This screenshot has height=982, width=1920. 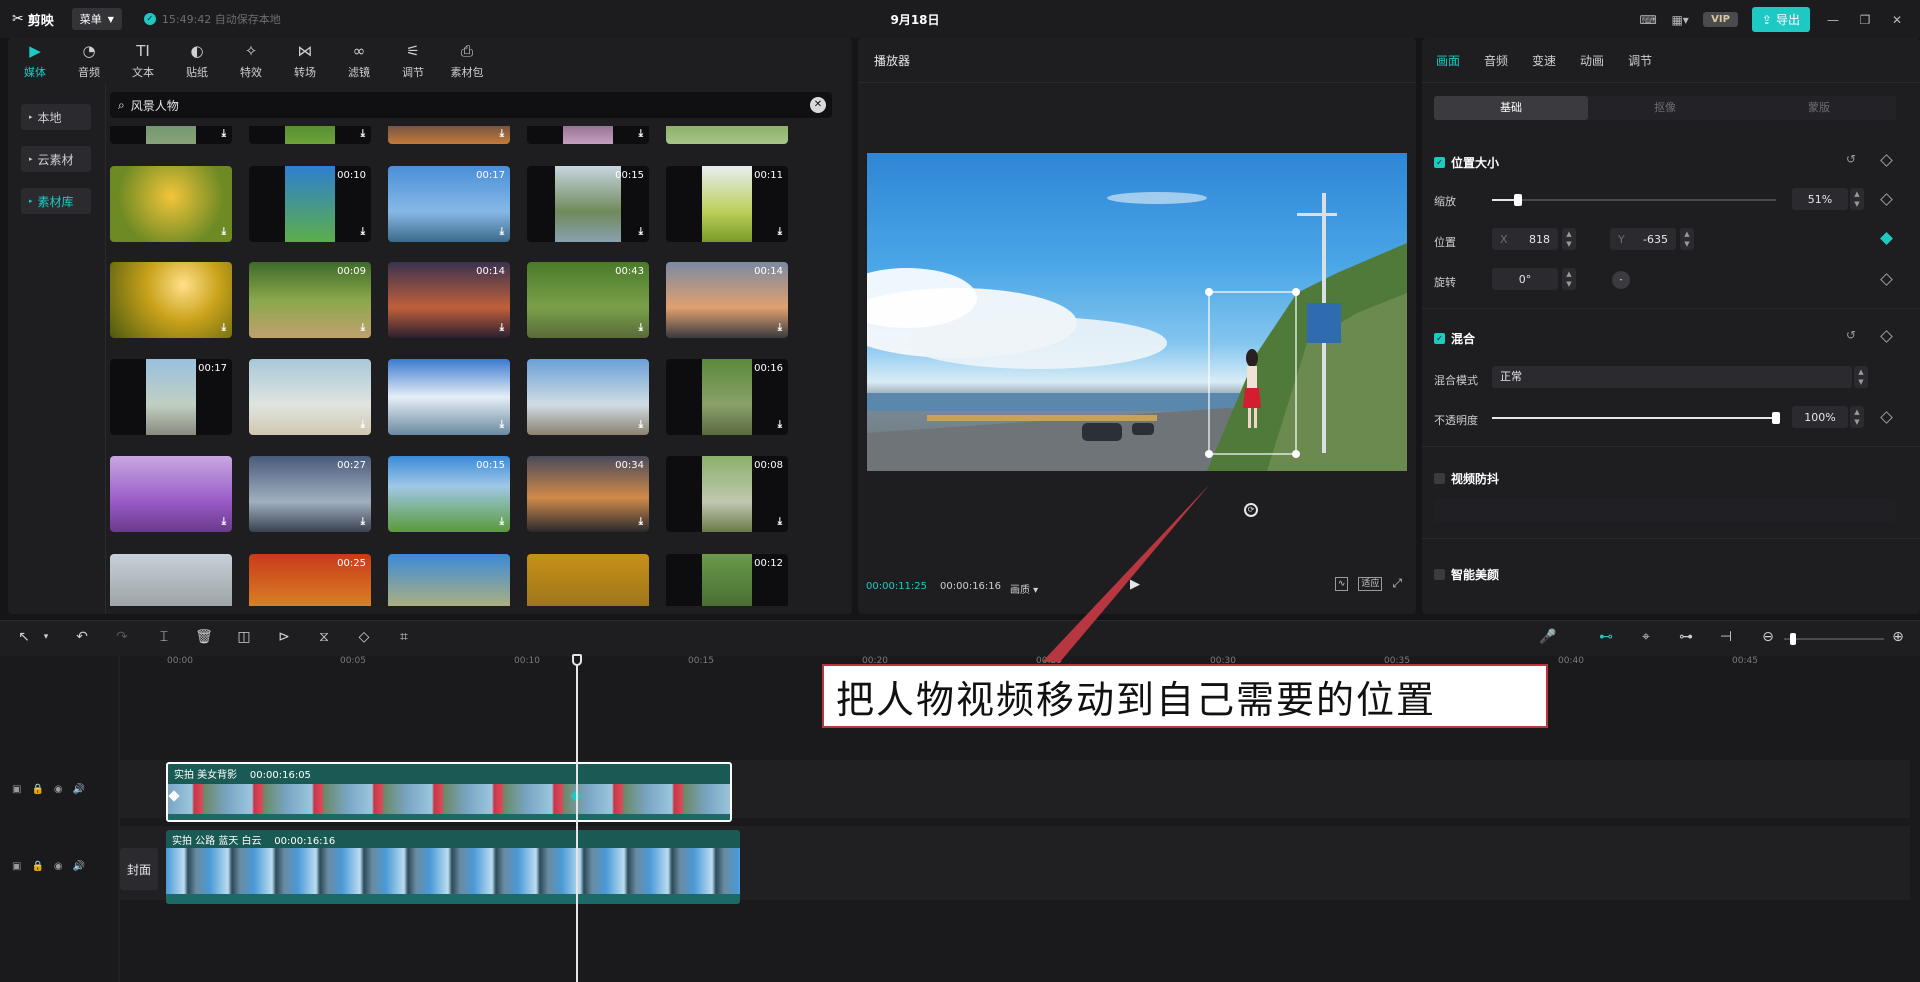 I want to click on rotation-dial-icon: -, so click(x=1621, y=280).